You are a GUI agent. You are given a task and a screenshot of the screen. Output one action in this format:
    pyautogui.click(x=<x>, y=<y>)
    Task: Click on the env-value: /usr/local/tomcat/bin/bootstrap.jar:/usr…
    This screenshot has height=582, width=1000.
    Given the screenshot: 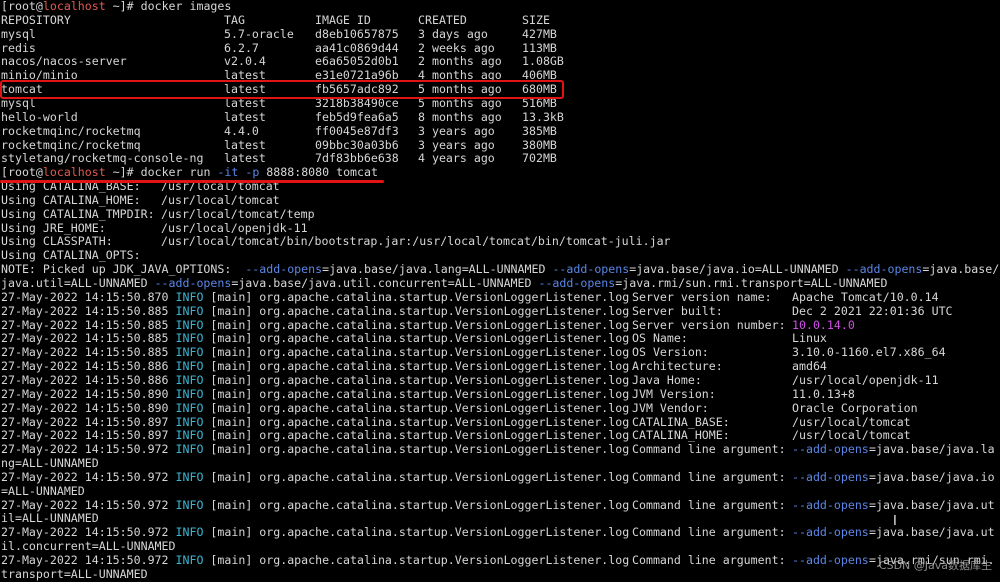 What is the action you would take?
    pyautogui.click(x=416, y=241)
    